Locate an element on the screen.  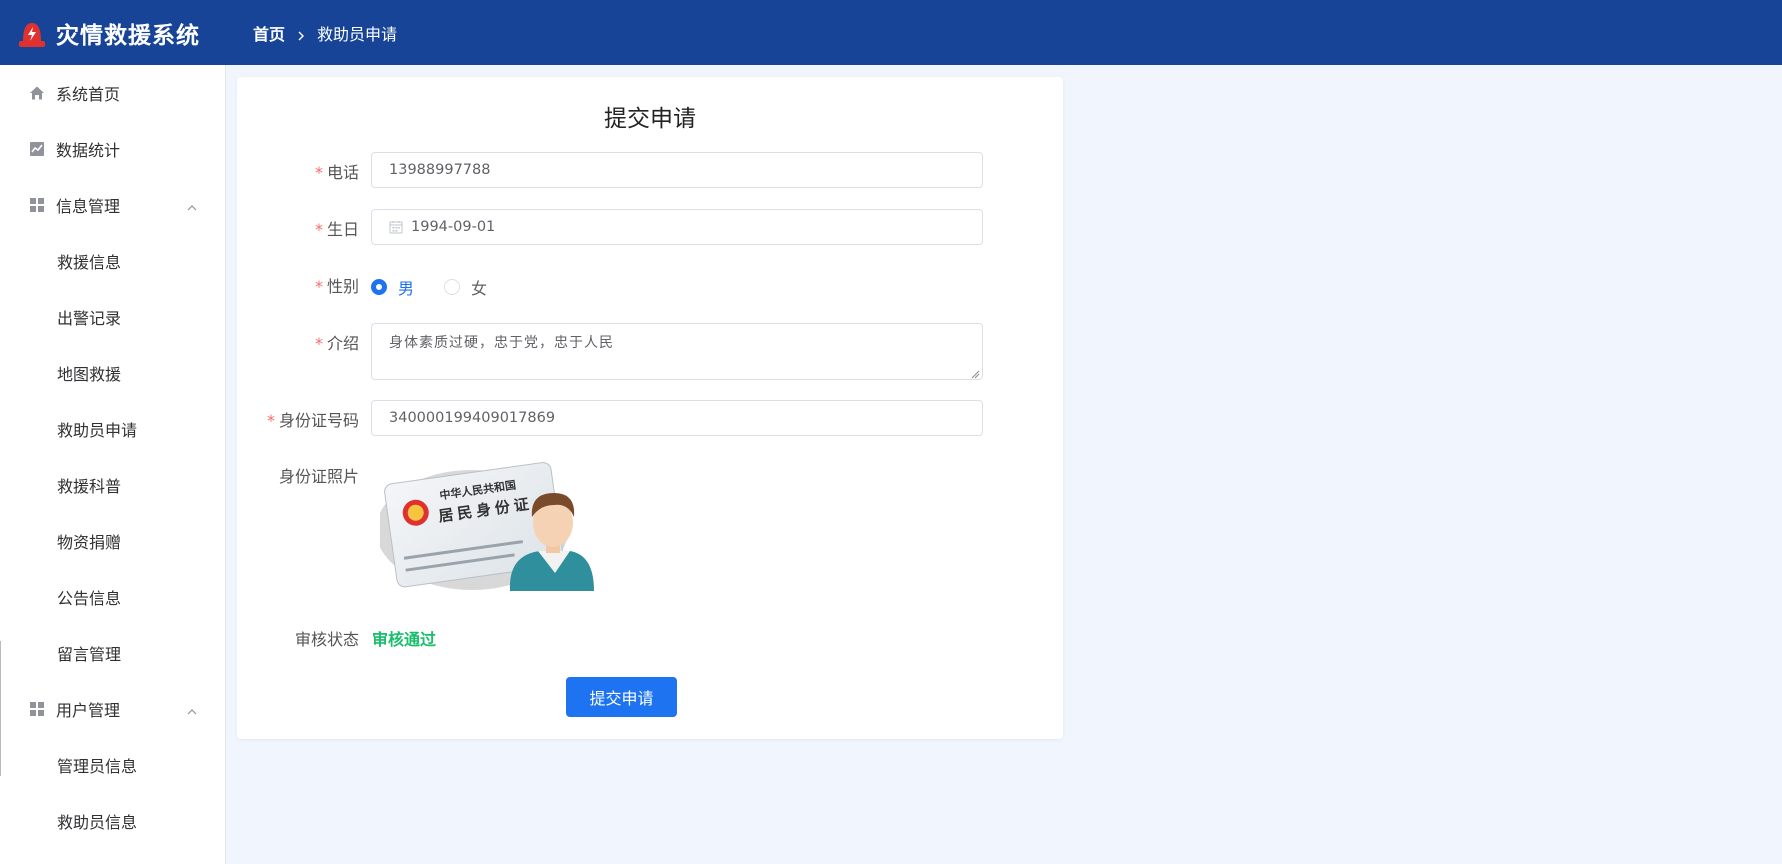
id-number-label: * 身份证号码 is located at coordinates (312, 420).